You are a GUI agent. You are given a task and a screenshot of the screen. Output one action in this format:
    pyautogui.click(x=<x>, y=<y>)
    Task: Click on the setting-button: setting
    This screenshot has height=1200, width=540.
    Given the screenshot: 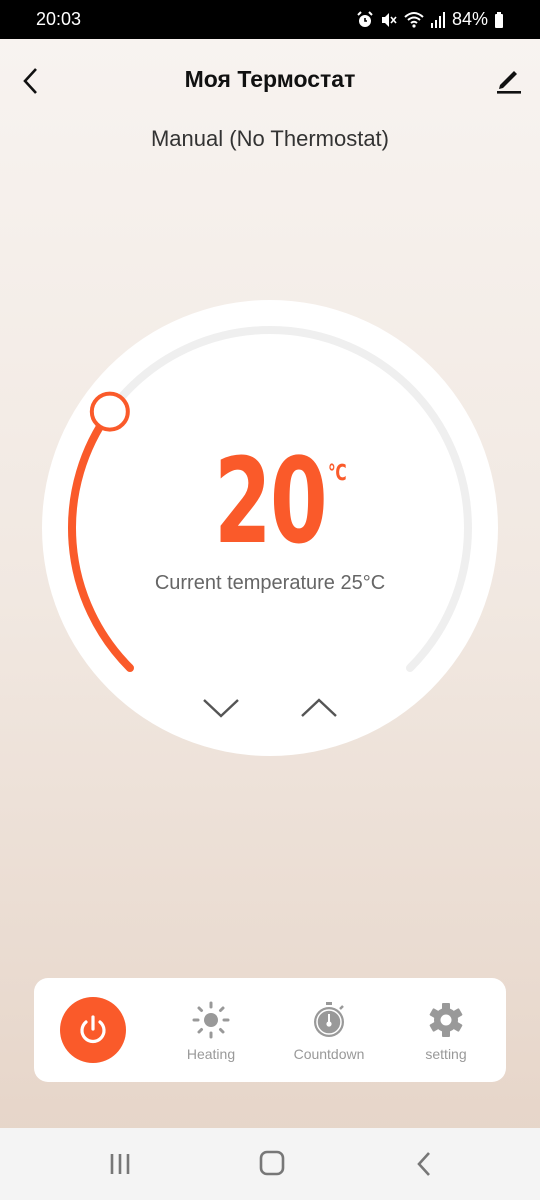 What is the action you would take?
    pyautogui.click(x=446, y=1032)
    